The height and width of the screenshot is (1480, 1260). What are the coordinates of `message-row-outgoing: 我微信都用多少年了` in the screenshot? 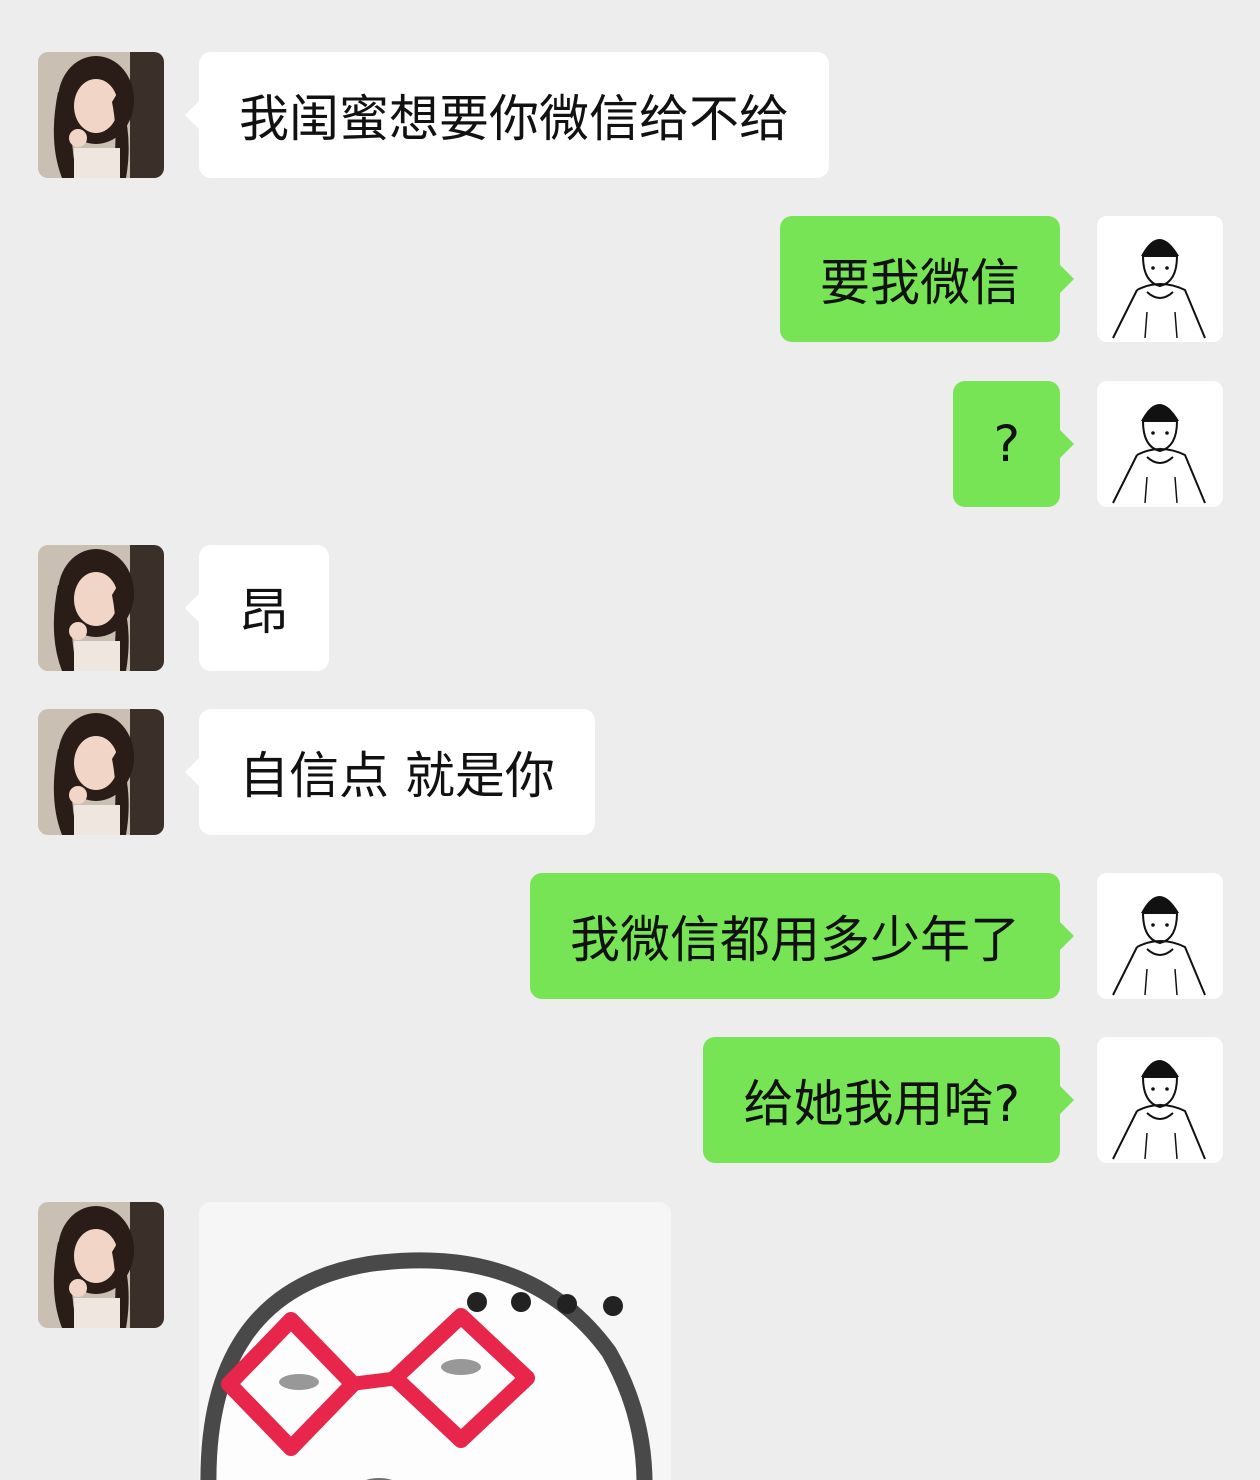 It's located at (630, 936).